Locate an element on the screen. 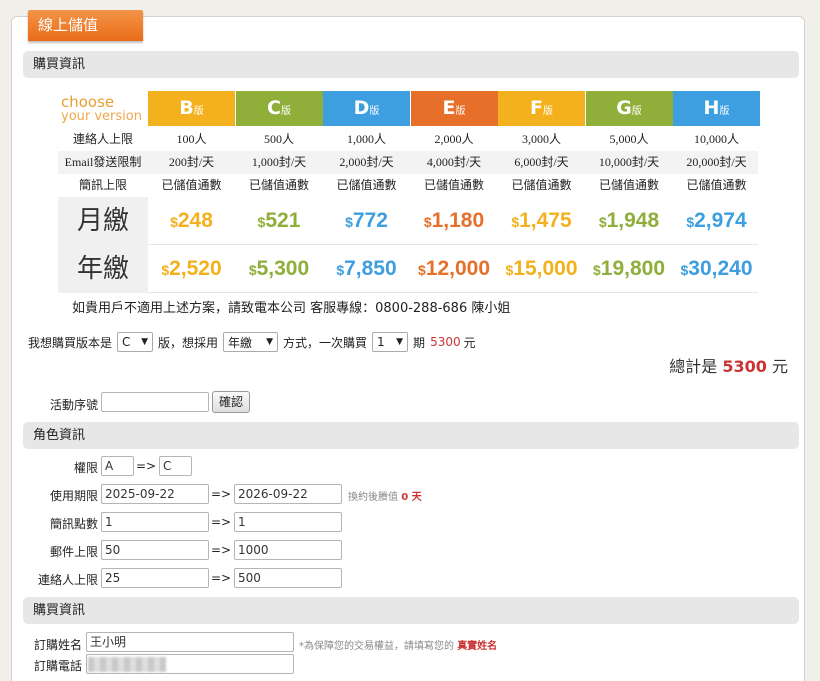 This screenshot has width=820, height=681. total-value: 5300 is located at coordinates (744, 366).